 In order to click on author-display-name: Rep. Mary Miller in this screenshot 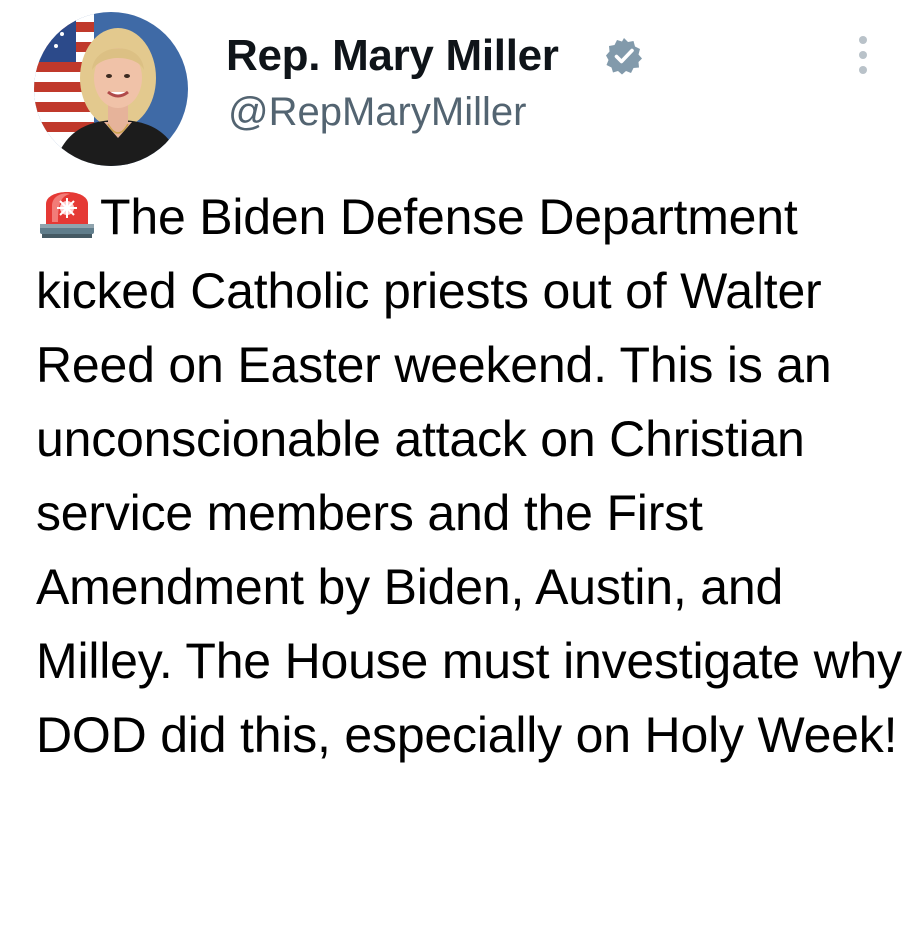, I will do `click(392, 56)`.